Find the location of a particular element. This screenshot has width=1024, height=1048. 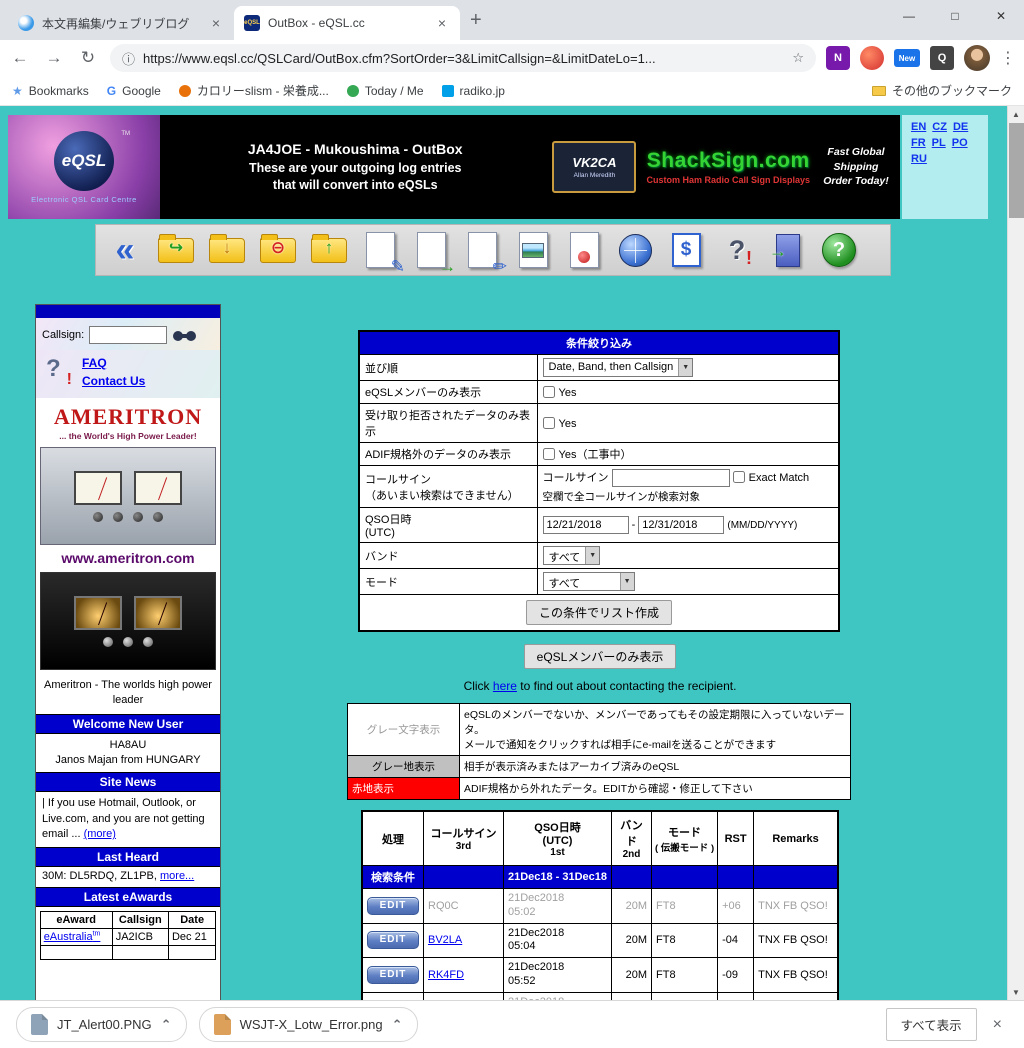

billing-dollar-icon: $ is located at coordinates (686, 250).